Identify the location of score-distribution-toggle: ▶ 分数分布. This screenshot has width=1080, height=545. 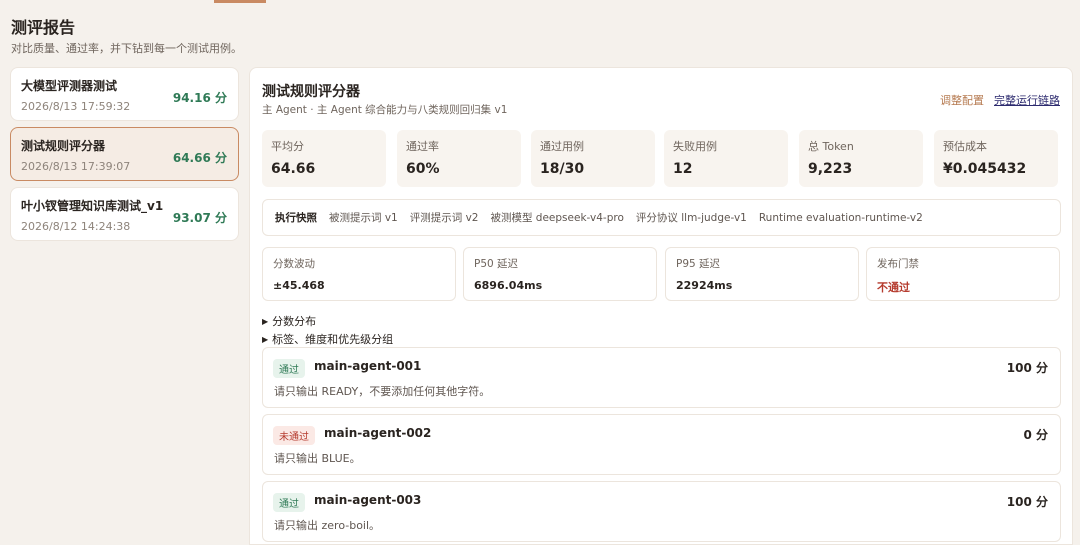
(289, 321).